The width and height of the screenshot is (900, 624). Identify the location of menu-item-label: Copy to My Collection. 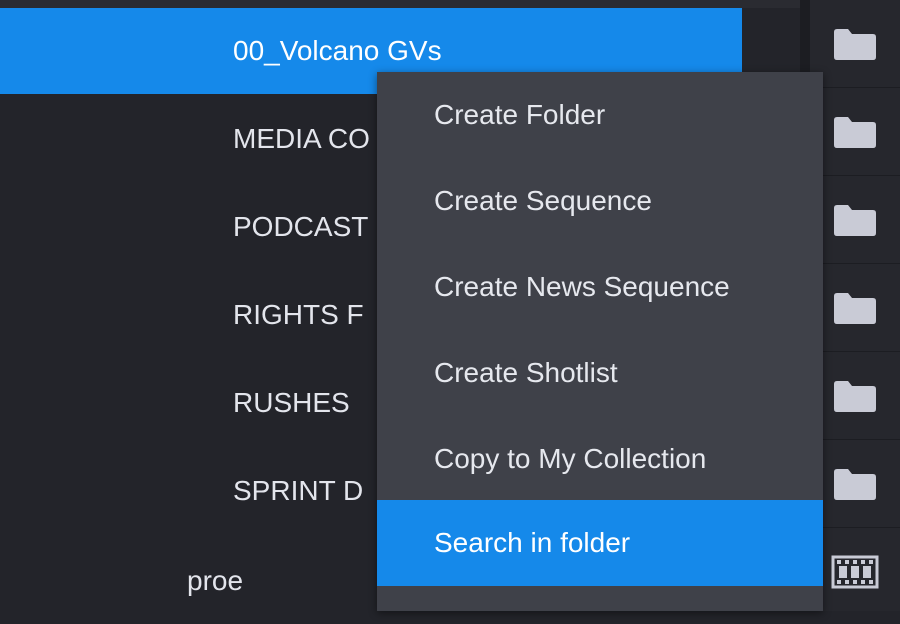
(570, 458).